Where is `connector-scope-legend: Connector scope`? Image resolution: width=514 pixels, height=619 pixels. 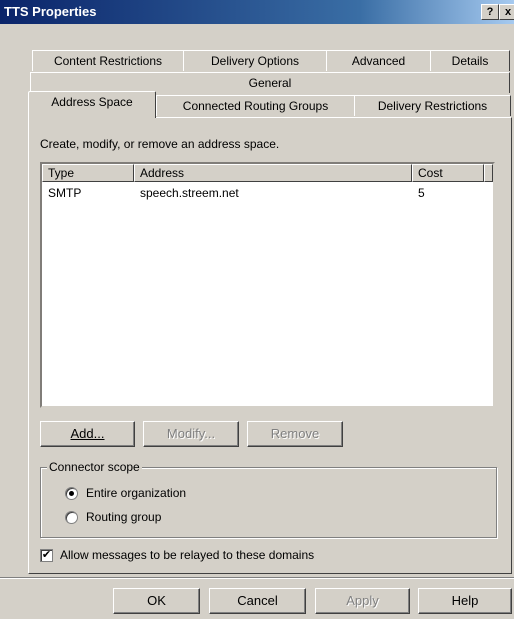
connector-scope-legend: Connector scope is located at coordinates (94, 467).